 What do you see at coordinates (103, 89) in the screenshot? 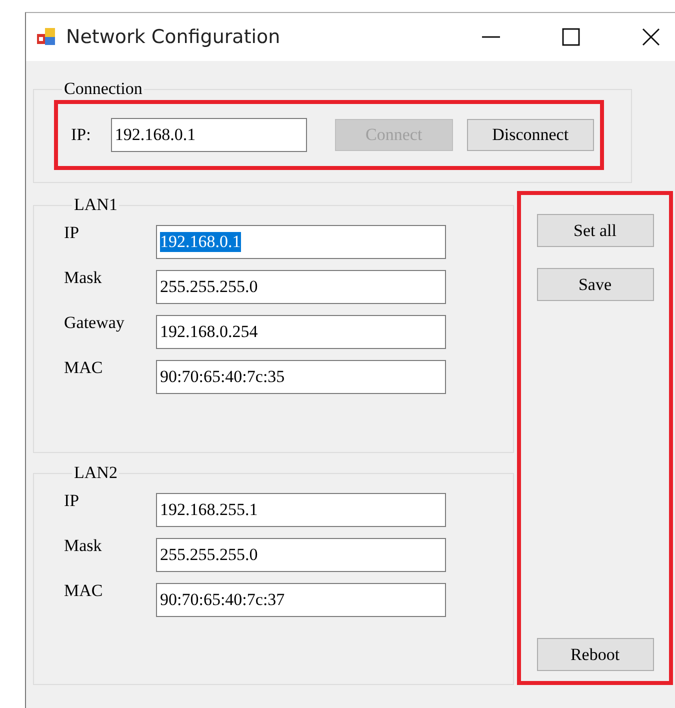
I see `group-title: Connection` at bounding box center [103, 89].